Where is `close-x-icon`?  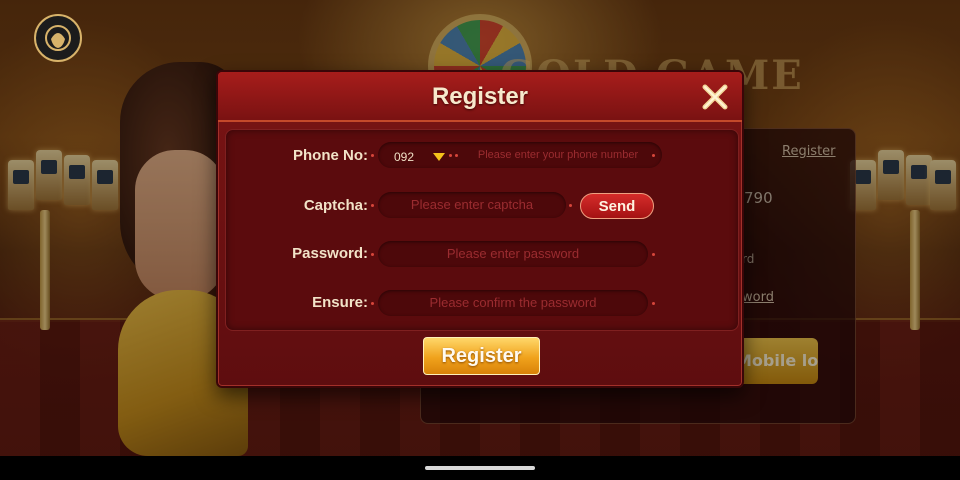
close-x-icon is located at coordinates (715, 97).